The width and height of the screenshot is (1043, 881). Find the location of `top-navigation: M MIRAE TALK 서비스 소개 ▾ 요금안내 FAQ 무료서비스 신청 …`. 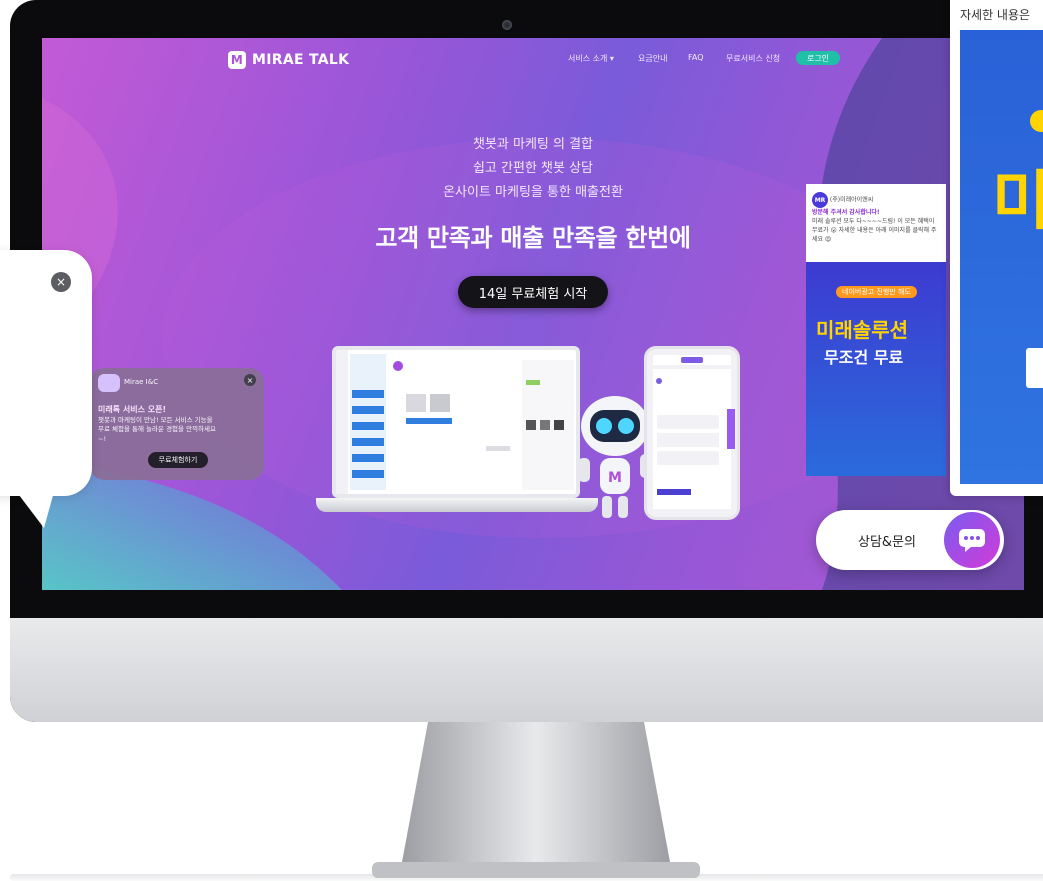

top-navigation: M MIRAE TALK 서비스 소개 ▾ 요금안내 FAQ 무료서비스 신청 … is located at coordinates (533, 60).